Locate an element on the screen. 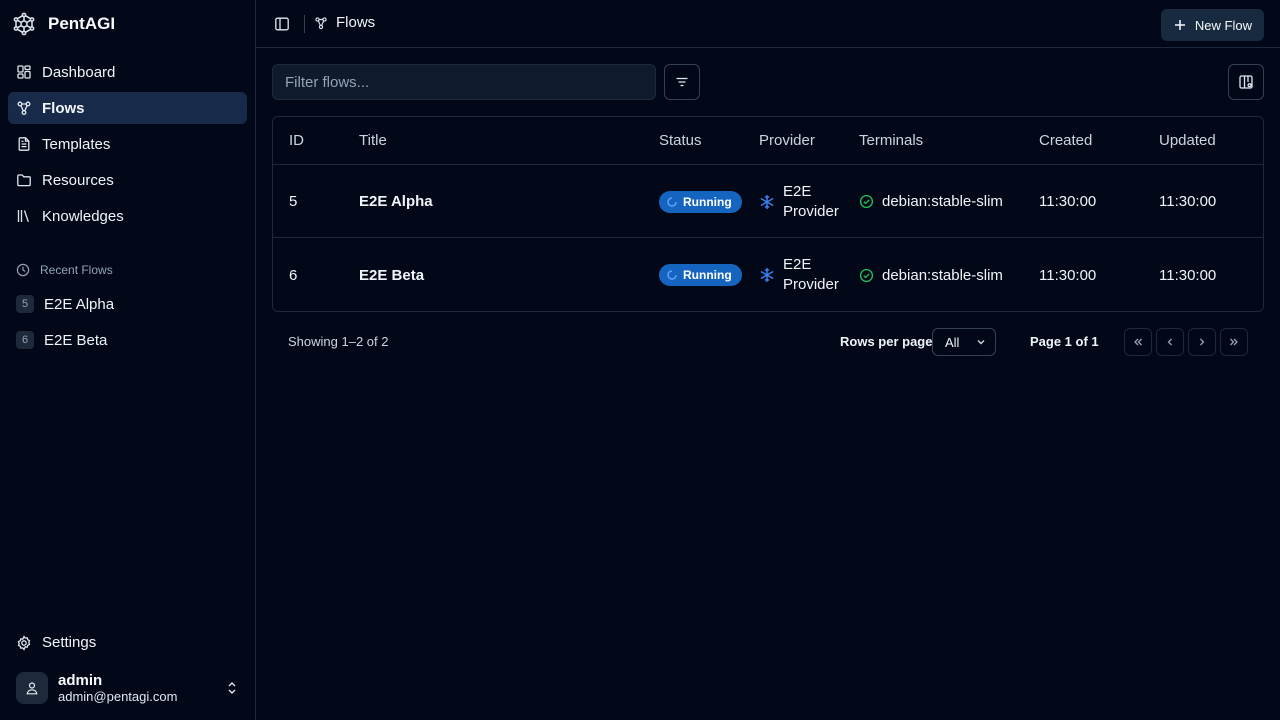  history-icon is located at coordinates (23, 270).